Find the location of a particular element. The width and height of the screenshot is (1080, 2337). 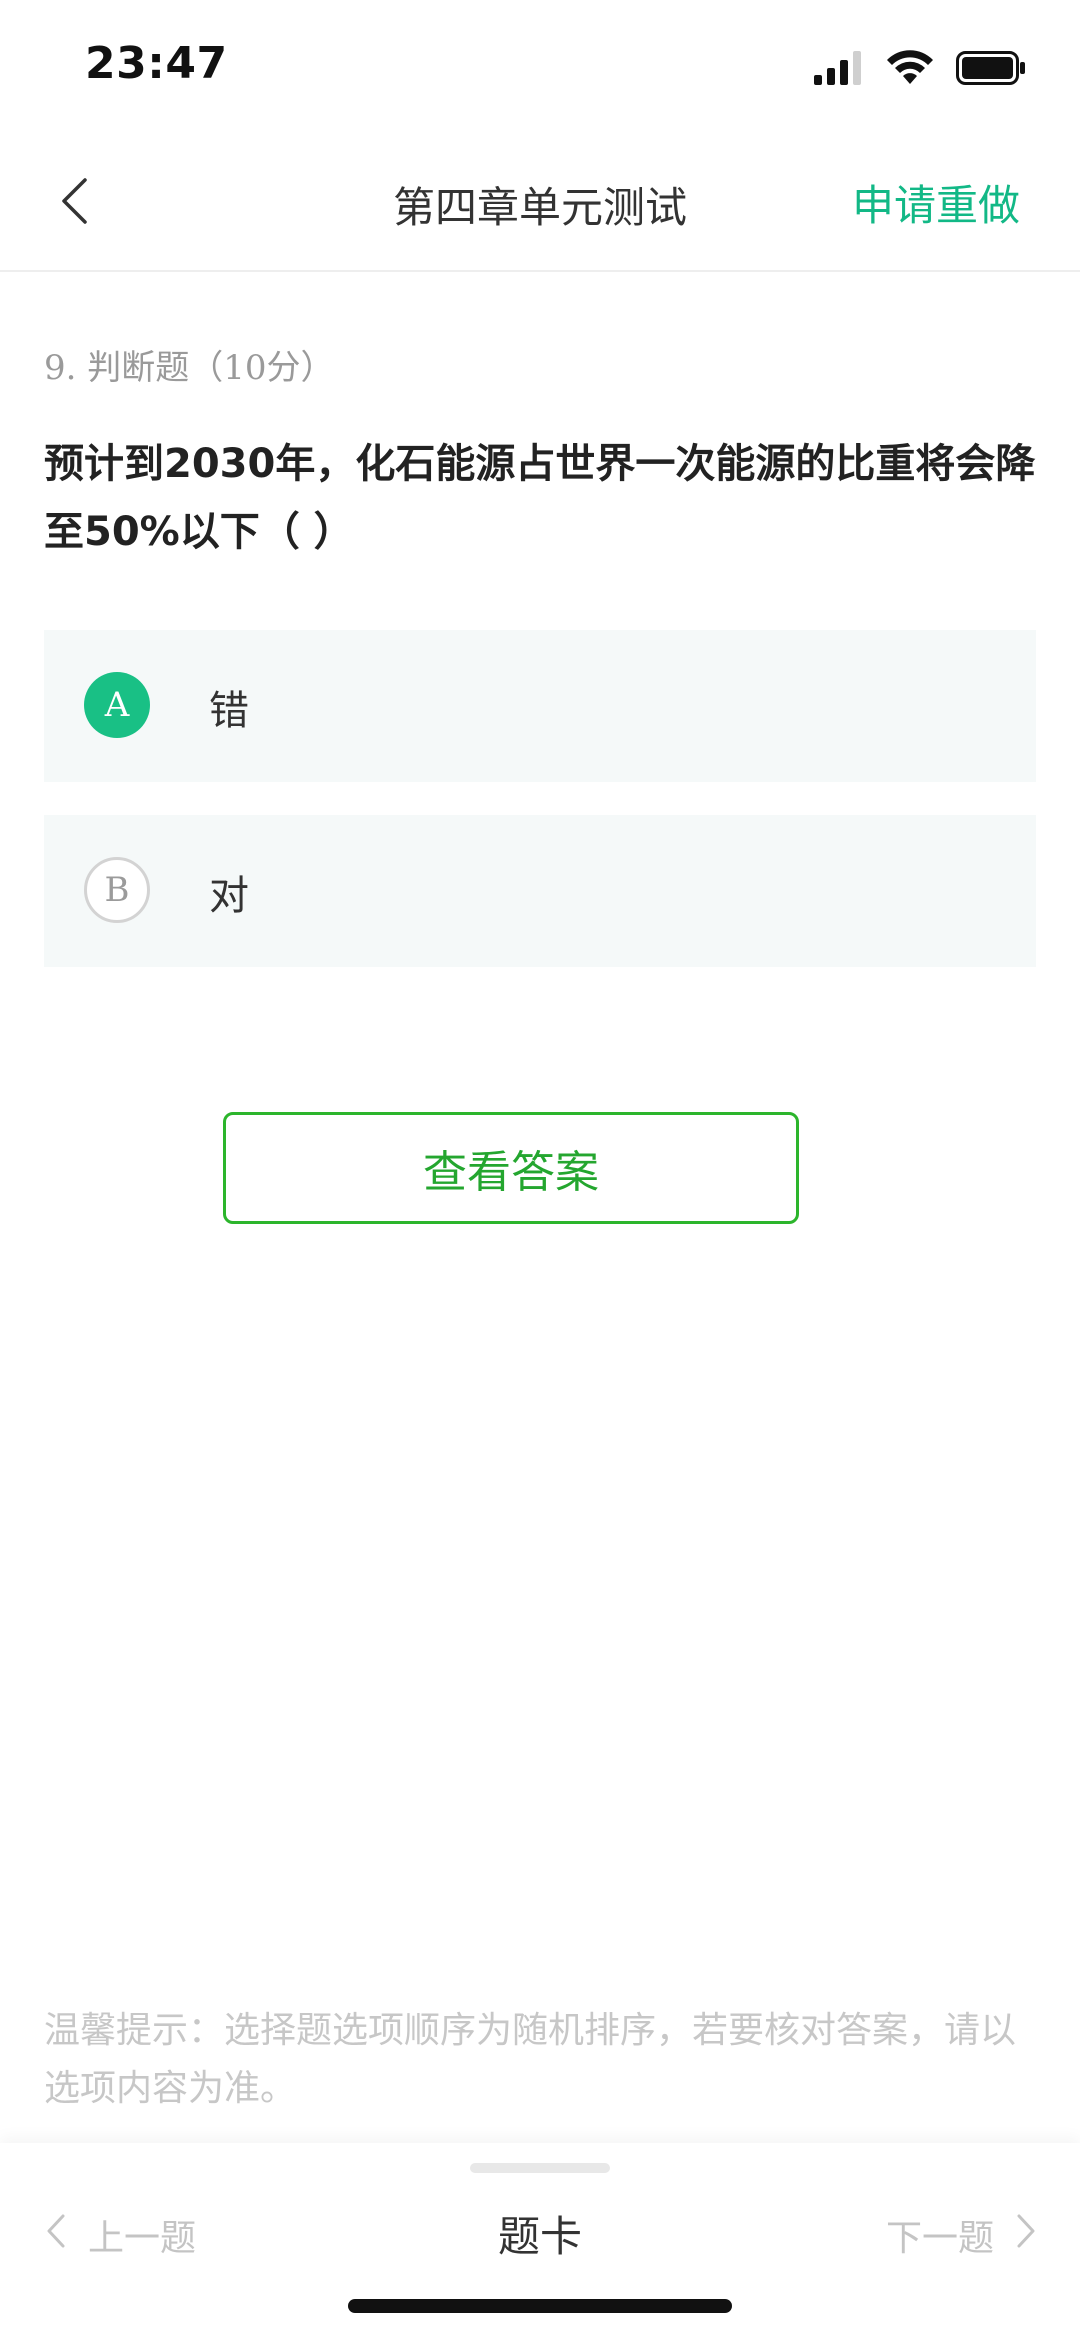

option-a: A 错 is located at coordinates (540, 706).